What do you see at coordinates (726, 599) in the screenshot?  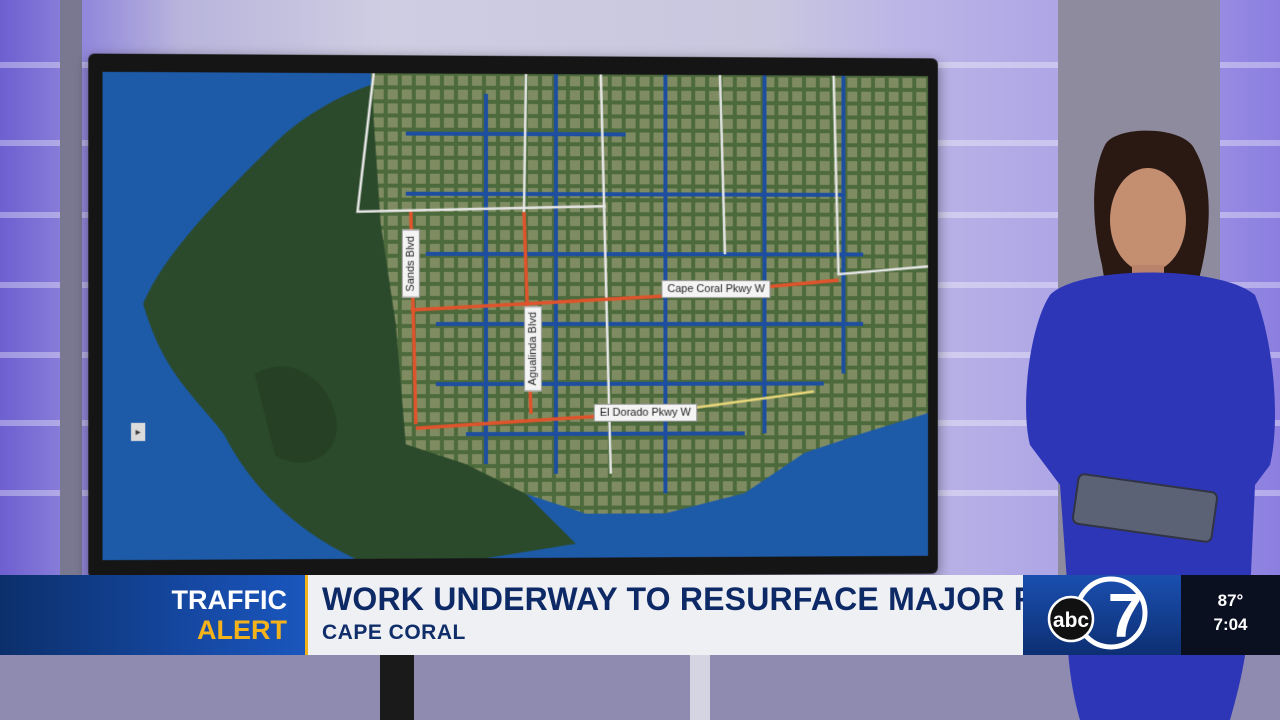 I see `headline: WORK UNDERWAY TO RESURFACE MAJOR ROADS` at bounding box center [726, 599].